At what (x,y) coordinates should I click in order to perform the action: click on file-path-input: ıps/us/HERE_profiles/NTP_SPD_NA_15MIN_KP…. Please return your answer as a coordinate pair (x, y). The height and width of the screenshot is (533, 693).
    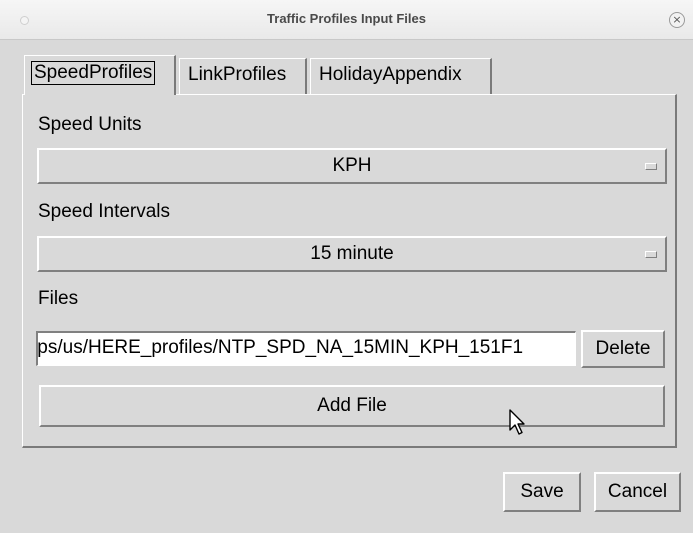
    Looking at the image, I should click on (306, 348).